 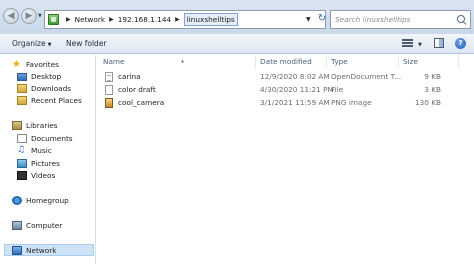 I want to click on column-header-size: Size, so click(x=429, y=62).